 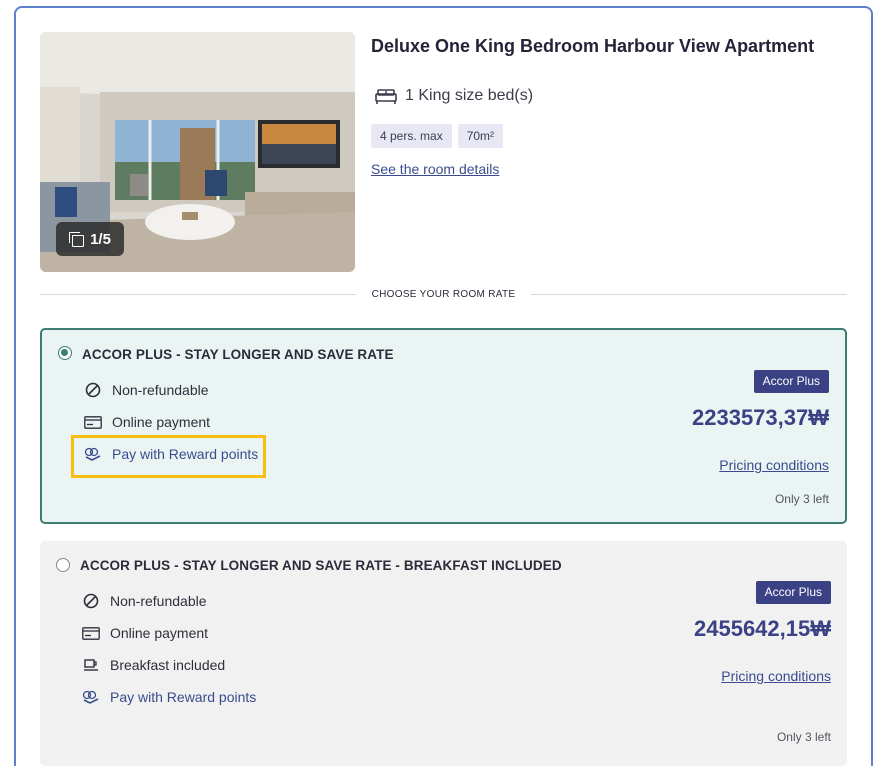 What do you see at coordinates (760, 417) in the screenshot?
I see `rate-1-price: 2233573,37₩` at bounding box center [760, 417].